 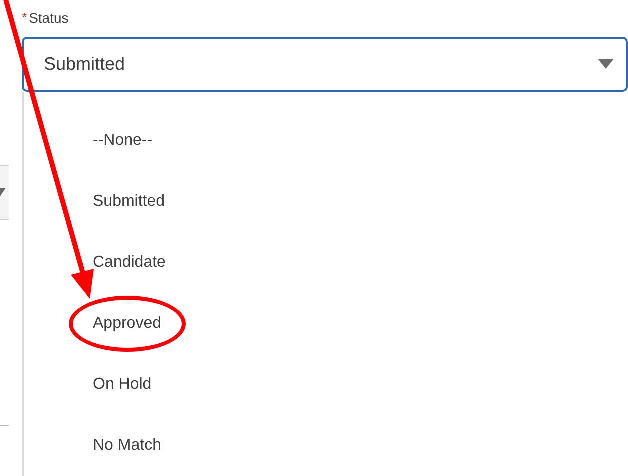 I want to click on dropdown-option: No Match, so click(x=127, y=445).